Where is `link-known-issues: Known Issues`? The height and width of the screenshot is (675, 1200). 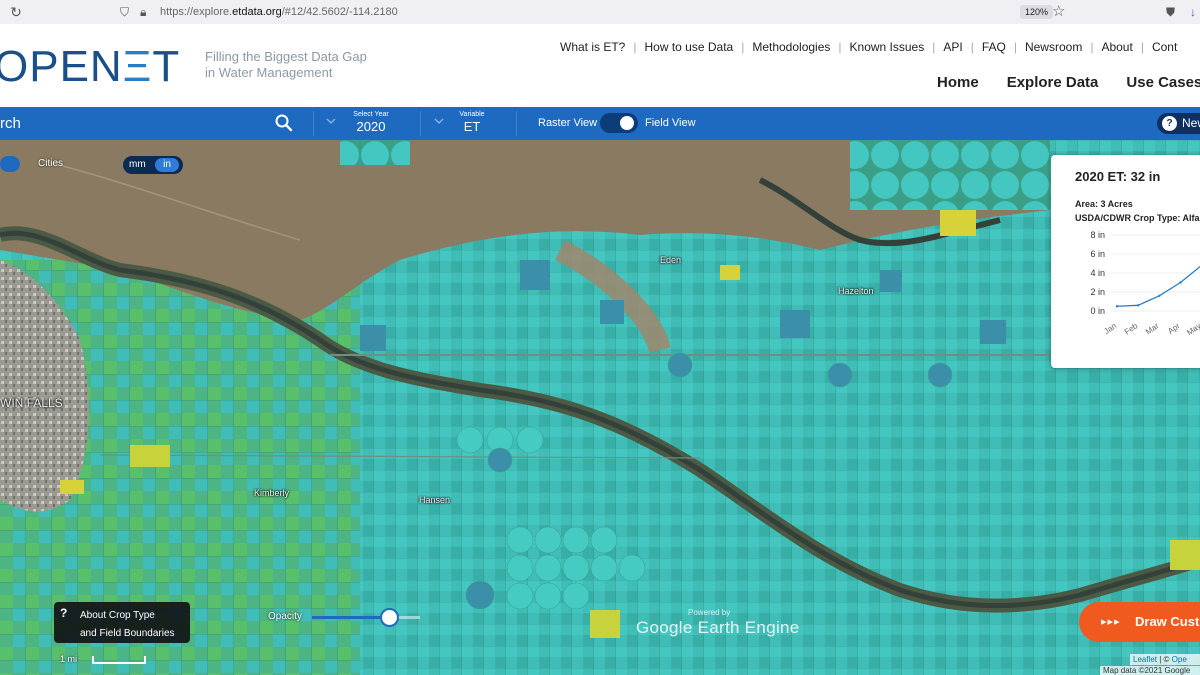
link-known-issues: Known Issues is located at coordinates (887, 47).